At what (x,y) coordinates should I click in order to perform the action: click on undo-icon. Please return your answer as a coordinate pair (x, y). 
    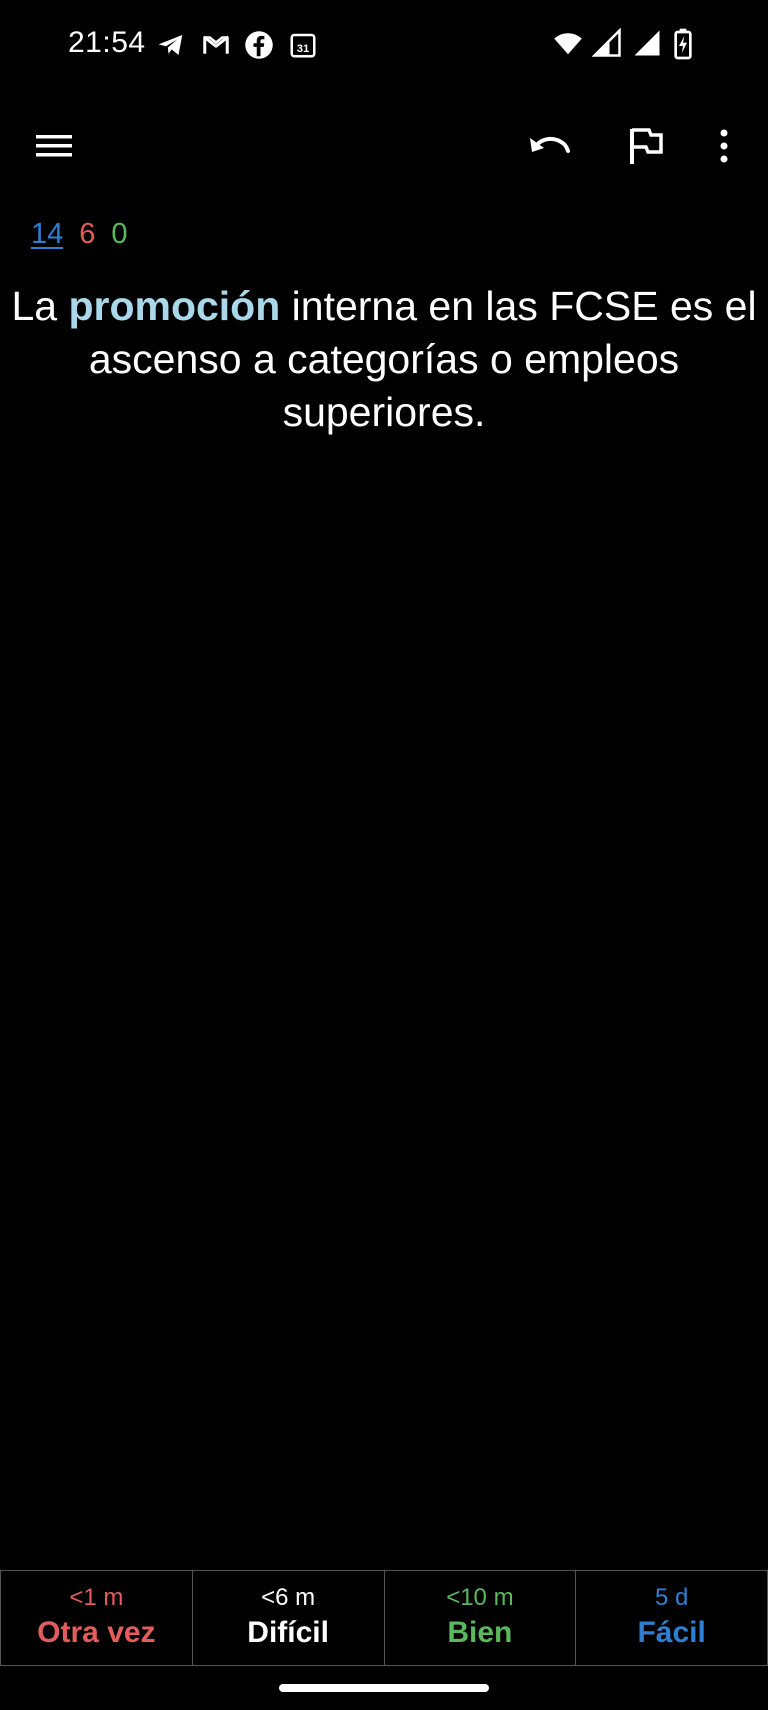
    Looking at the image, I should click on (550, 148).